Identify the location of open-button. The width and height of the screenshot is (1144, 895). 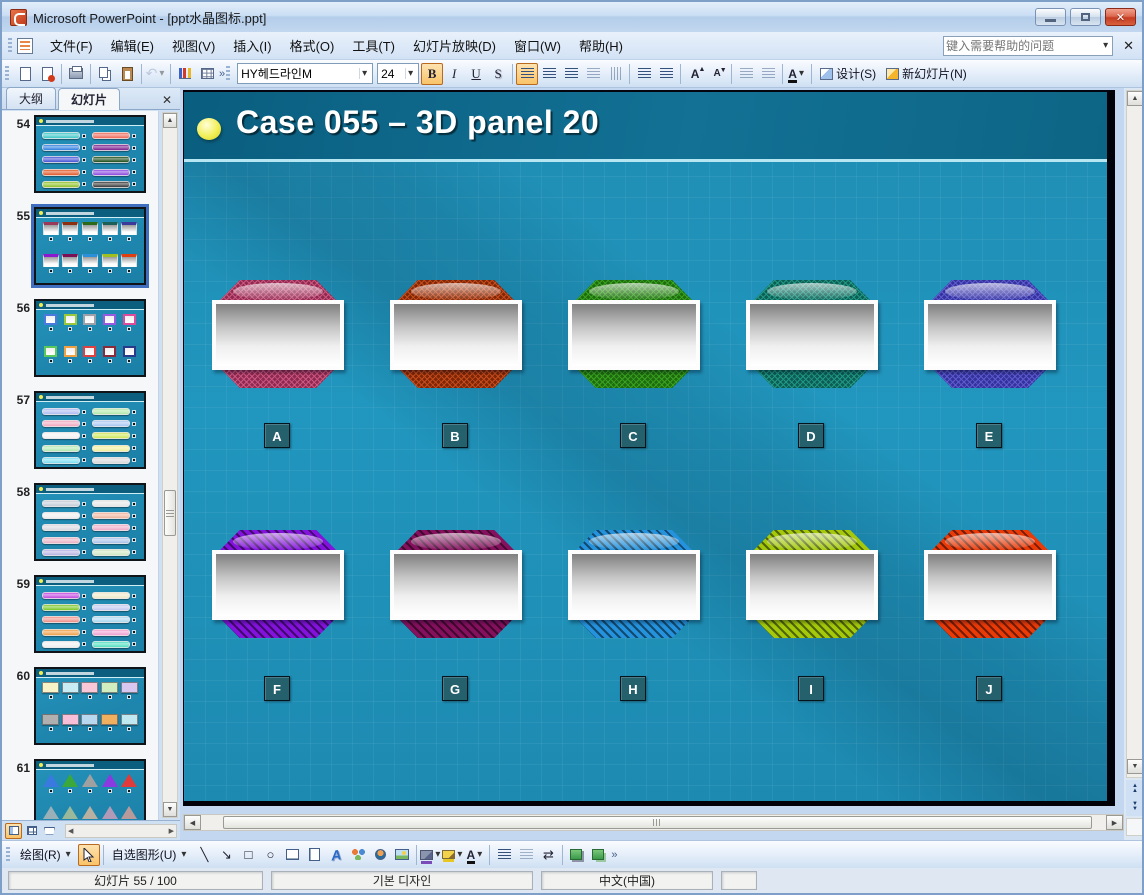
(47, 74).